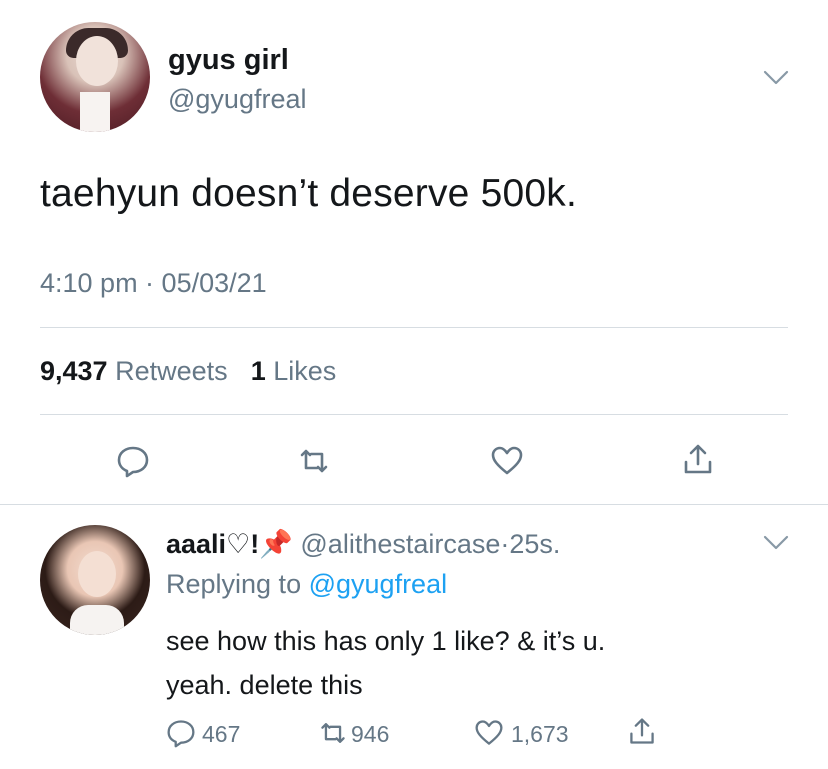 The width and height of the screenshot is (828, 769). Describe the element at coordinates (264, 685) in the screenshot. I see `reply-text-line: yeah. delete this` at that location.